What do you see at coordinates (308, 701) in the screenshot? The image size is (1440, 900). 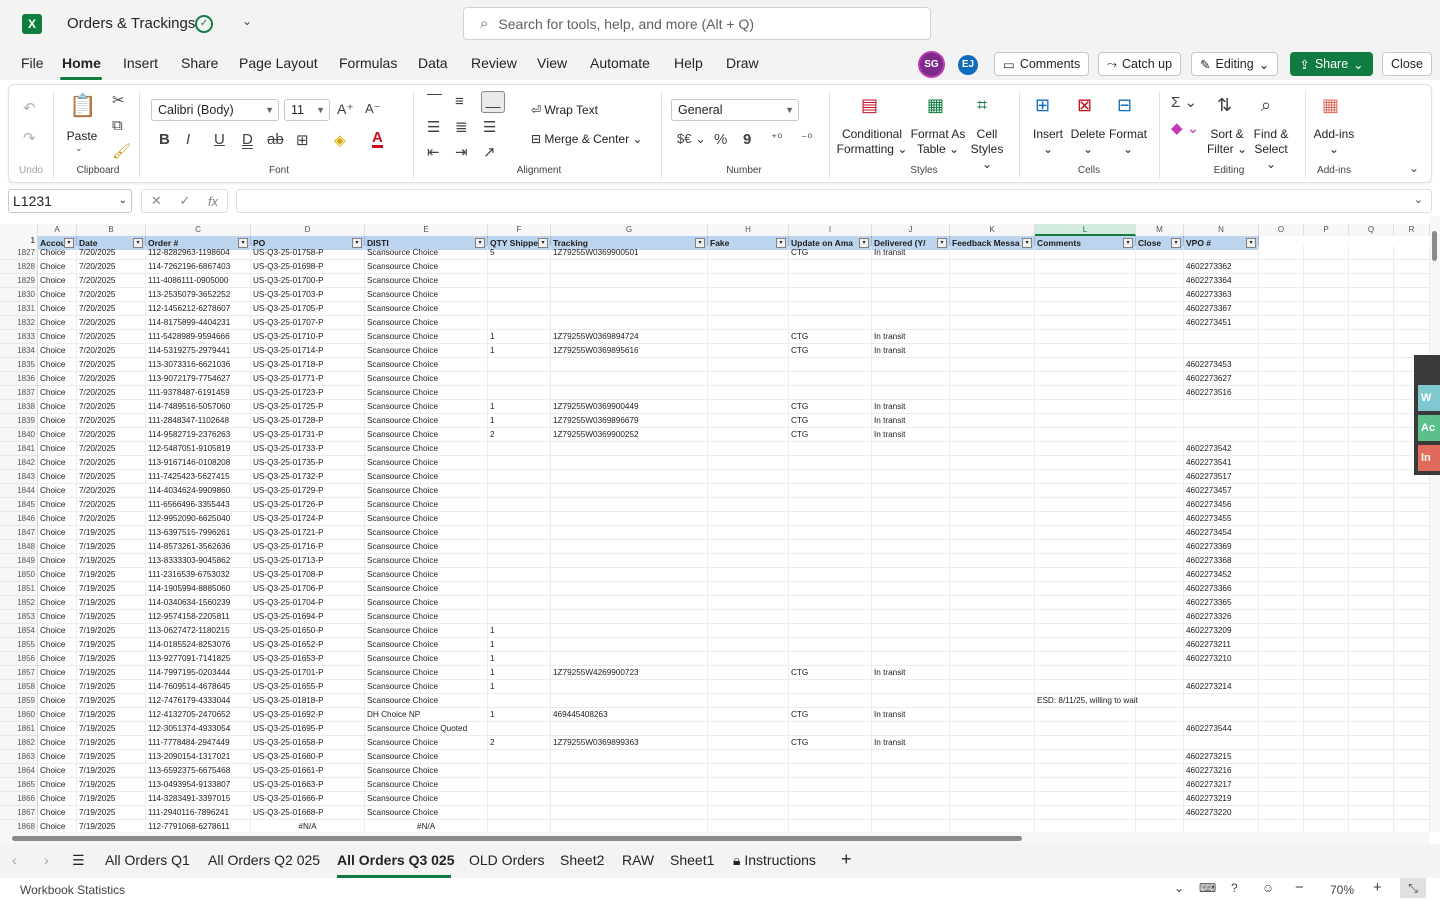 I see `table-cell: US-Q3-25-01818-P` at bounding box center [308, 701].